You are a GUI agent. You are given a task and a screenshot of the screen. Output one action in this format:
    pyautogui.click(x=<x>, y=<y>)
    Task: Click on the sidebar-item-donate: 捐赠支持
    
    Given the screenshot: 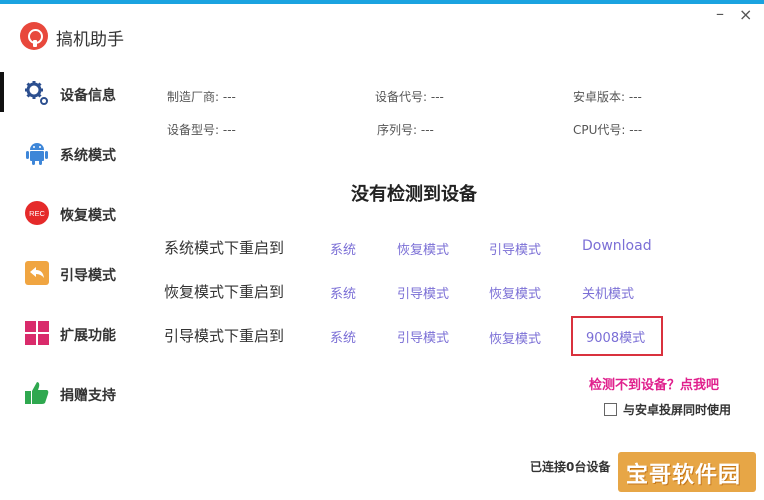 What is the action you would take?
    pyautogui.click(x=75, y=394)
    